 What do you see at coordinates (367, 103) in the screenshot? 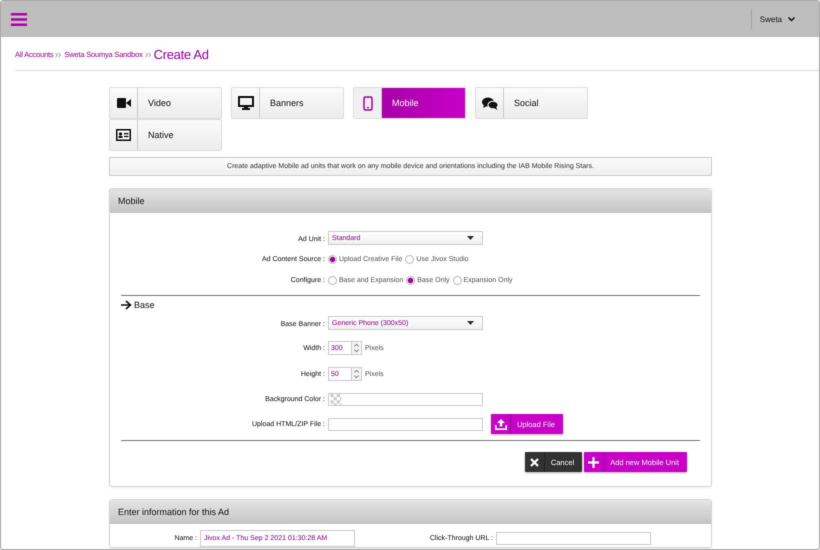
I see `smartphone-icon` at bounding box center [367, 103].